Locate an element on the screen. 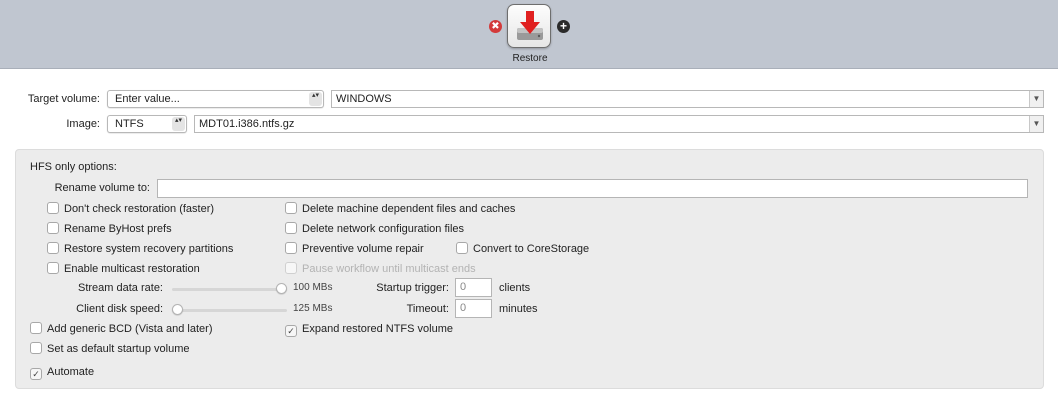  stream-rate-label: Stream data rate: is located at coordinates (120, 288).